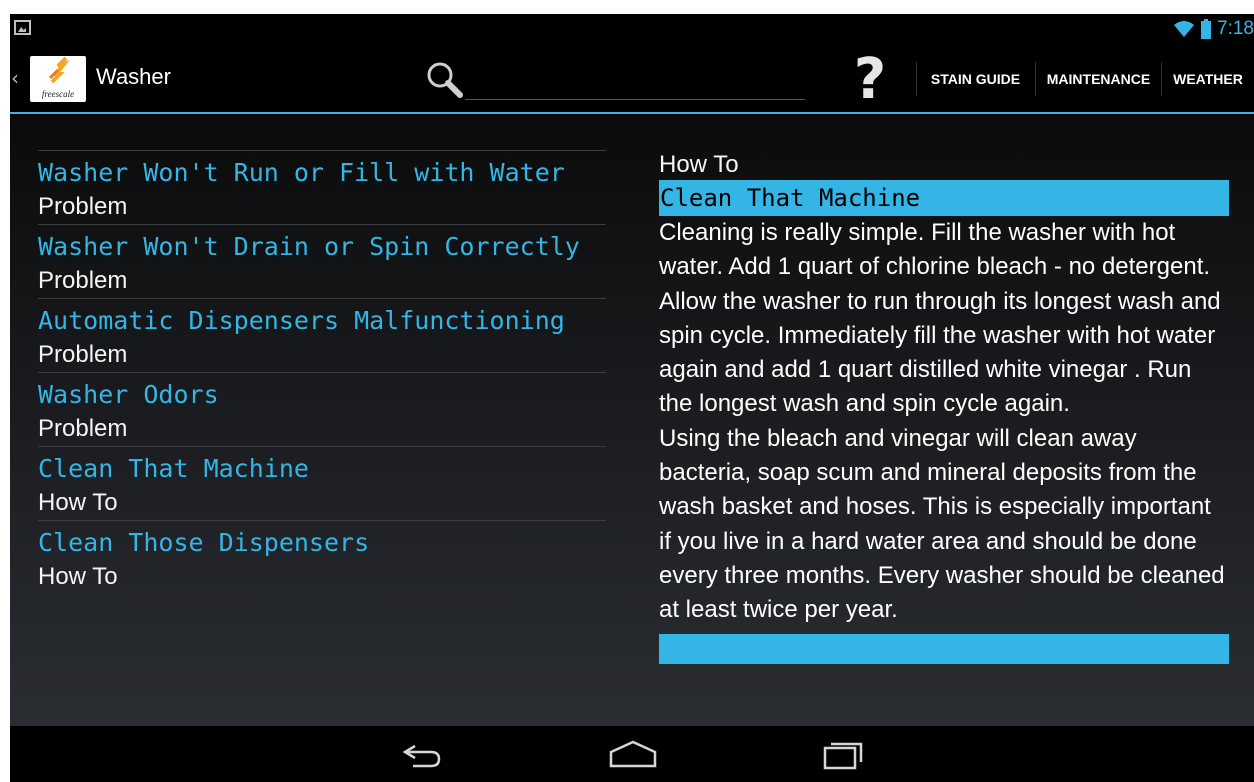 The width and height of the screenshot is (1254, 782). I want to click on search-icon, so click(444, 79).